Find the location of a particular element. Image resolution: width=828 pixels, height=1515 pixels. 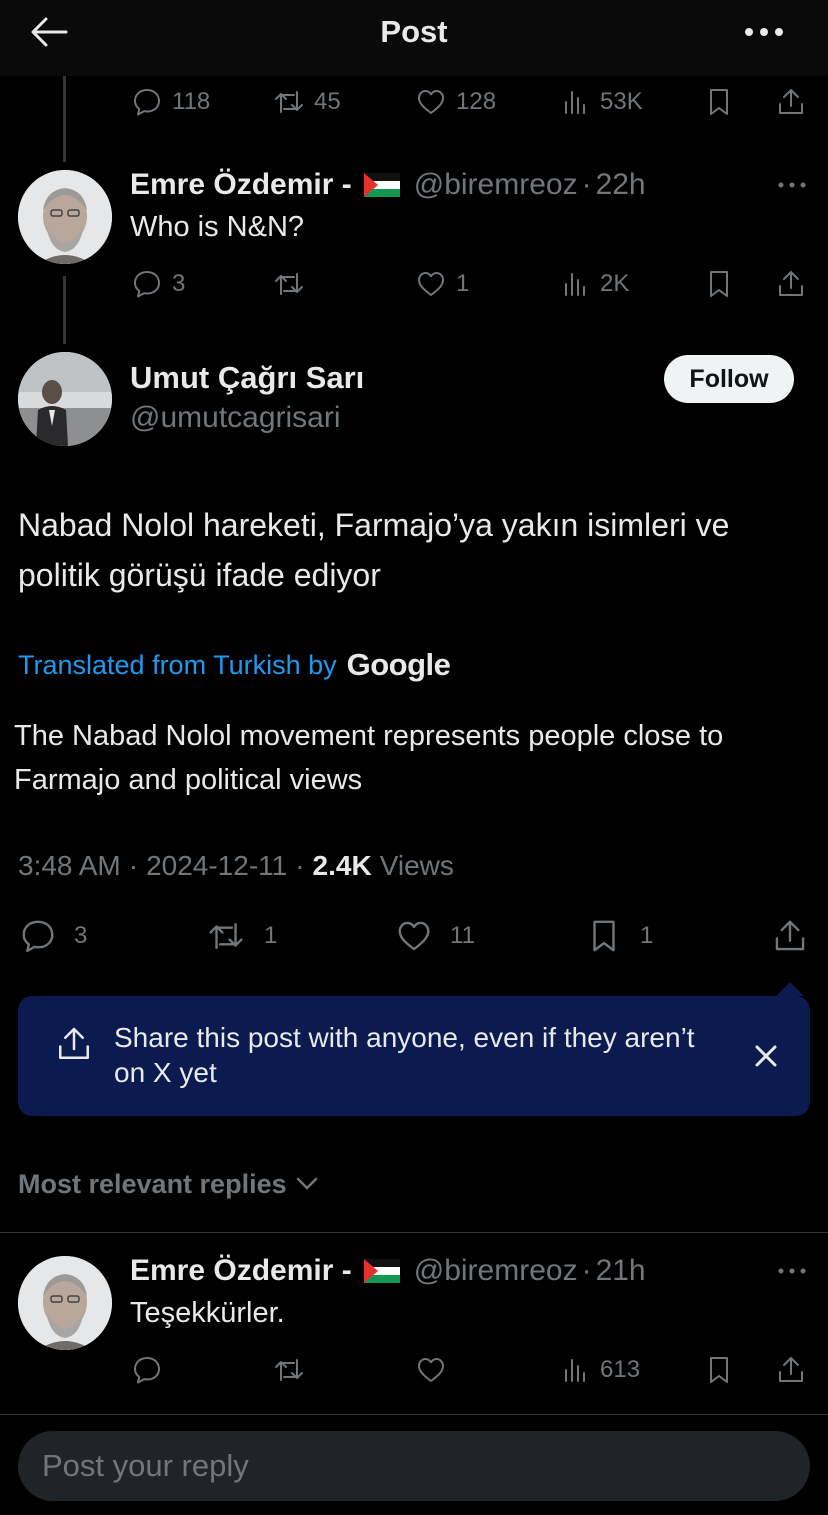

reply-actions: 613 is located at coordinates (470, 1370).